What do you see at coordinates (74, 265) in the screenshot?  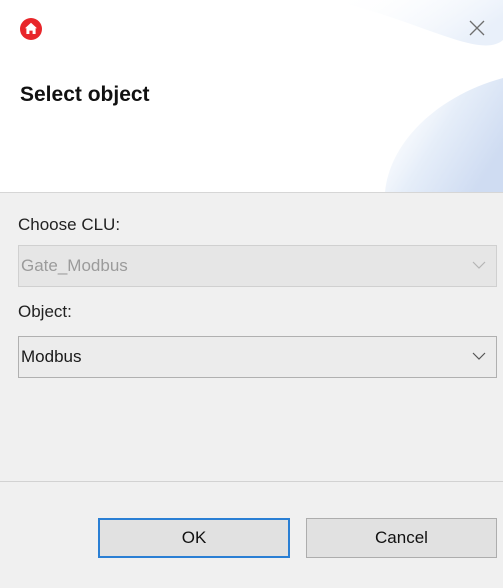 I see `clu-select-value: Gate_Modbus` at bounding box center [74, 265].